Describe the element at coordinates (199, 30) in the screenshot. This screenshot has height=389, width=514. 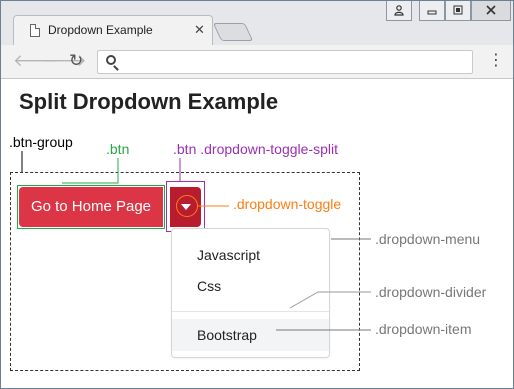
I see `tab-close-icon: ✕` at that location.